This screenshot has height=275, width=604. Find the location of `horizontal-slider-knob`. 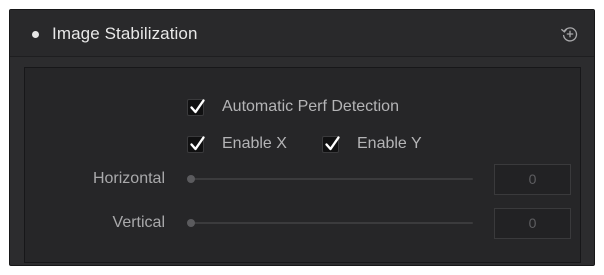

horizontal-slider-knob is located at coordinates (191, 179).